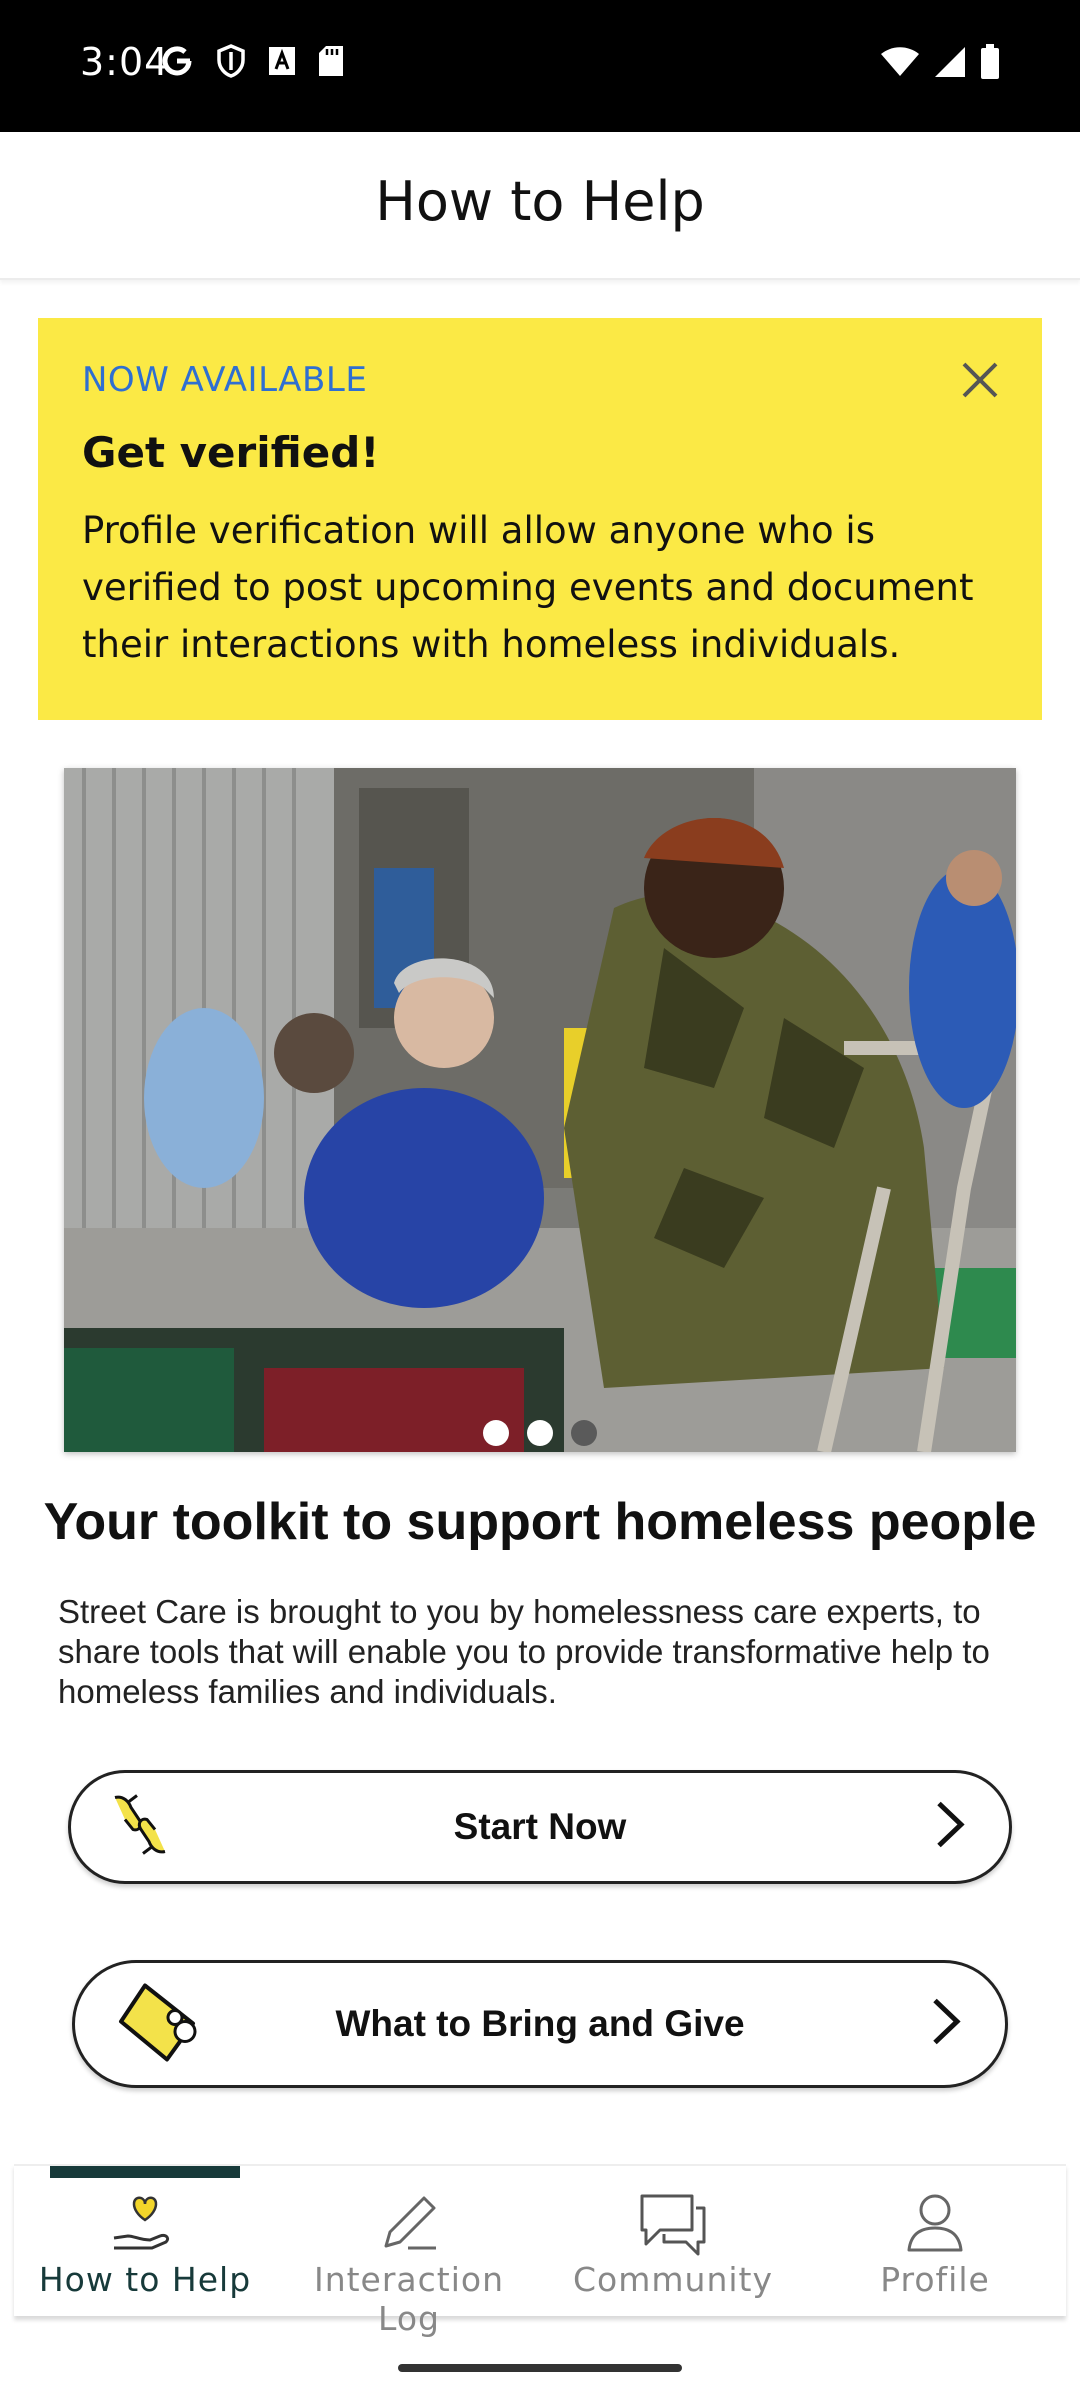 This screenshot has width=1080, height=2400. Describe the element at coordinates (282, 61) in the screenshot. I see `text-icon` at that location.